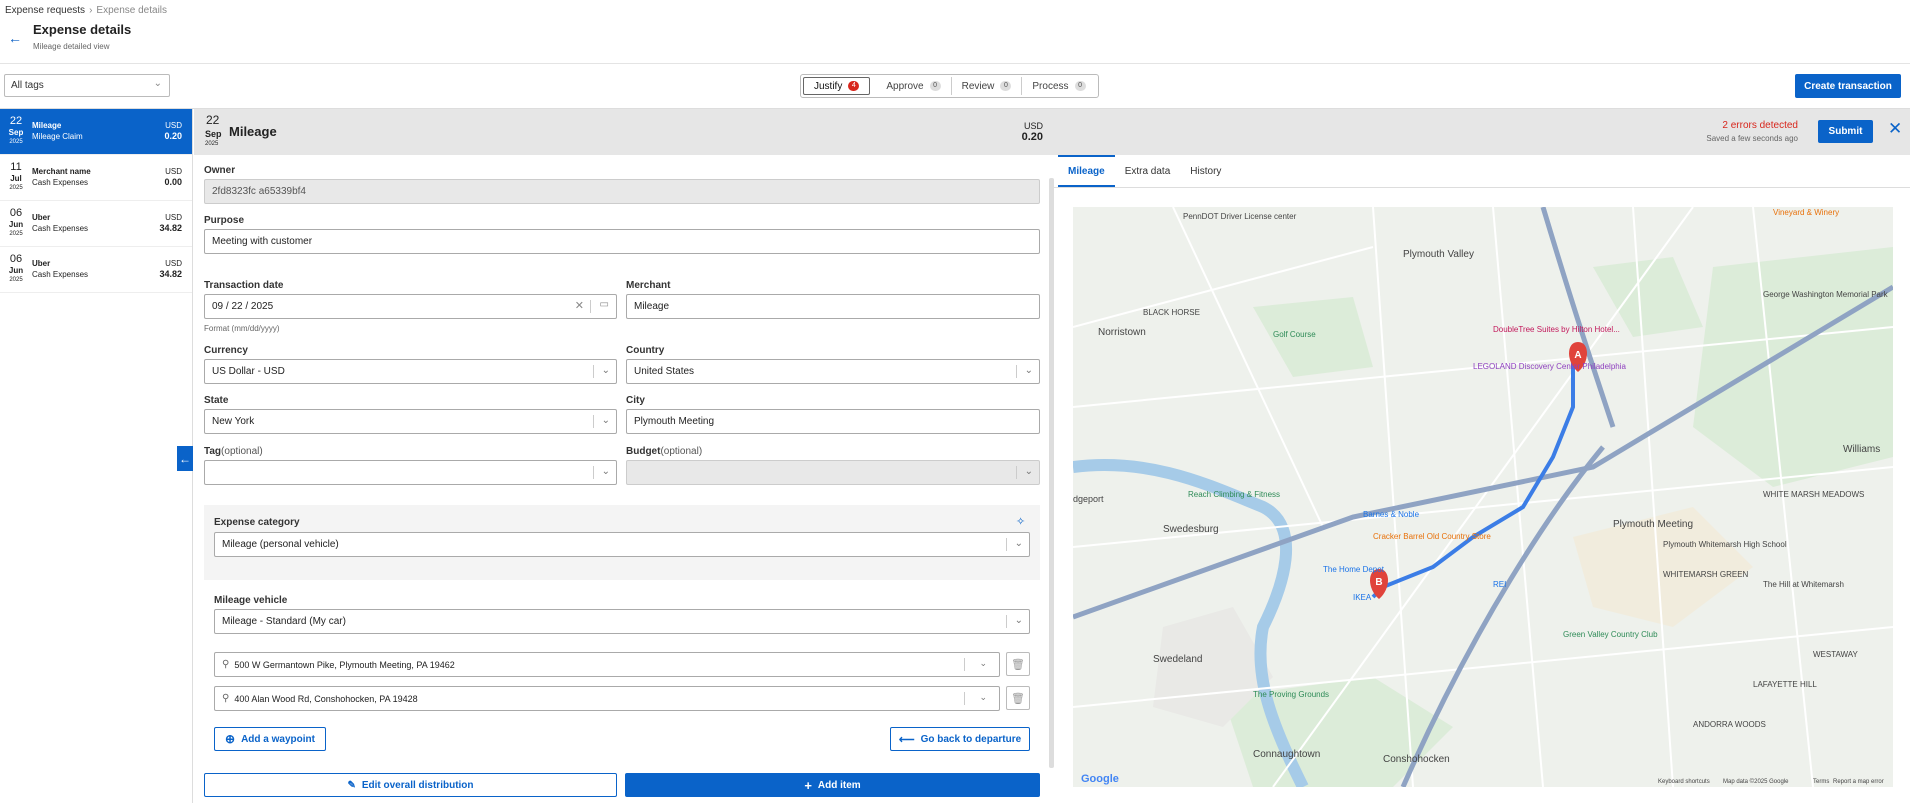 The height and width of the screenshot is (803, 1910). I want to click on submit-button: Submit, so click(1845, 131).